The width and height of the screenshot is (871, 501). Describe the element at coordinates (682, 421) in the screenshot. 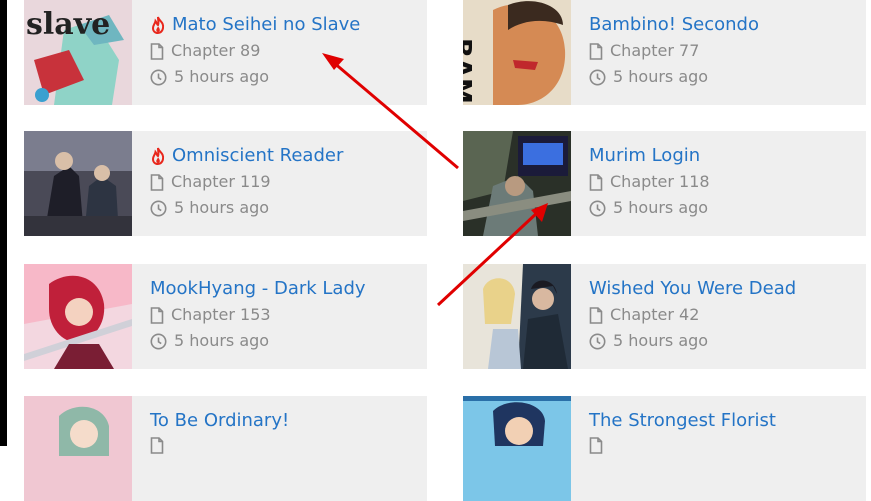

I see `manga-title-link: The Strongest Florist` at that location.